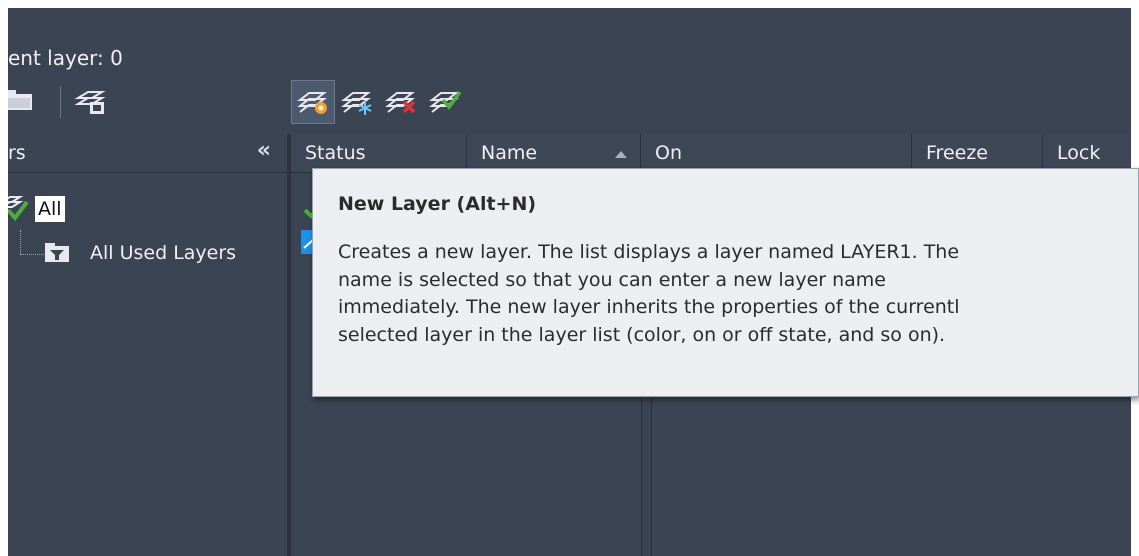 The image size is (1139, 556). Describe the element at coordinates (621, 154) in the screenshot. I see `sort-ascending-icon` at that location.